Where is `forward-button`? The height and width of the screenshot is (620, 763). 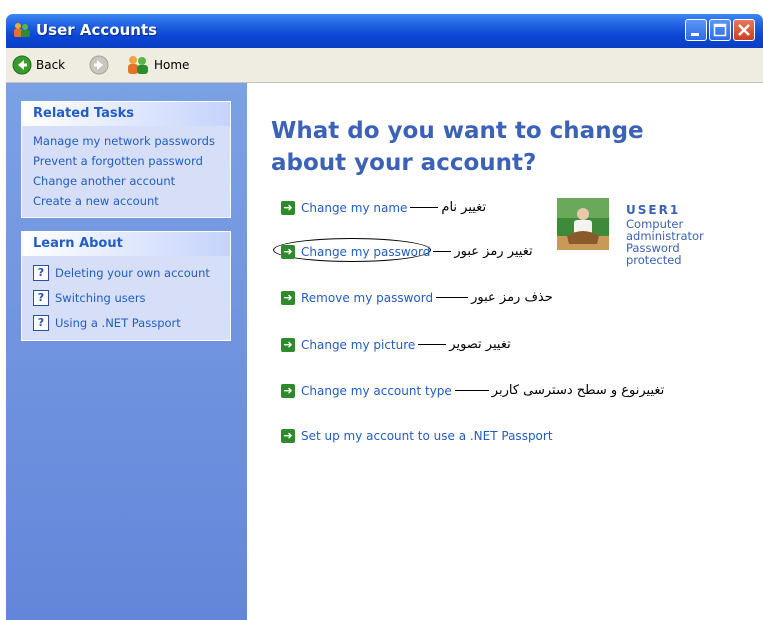
forward-button is located at coordinates (99, 65).